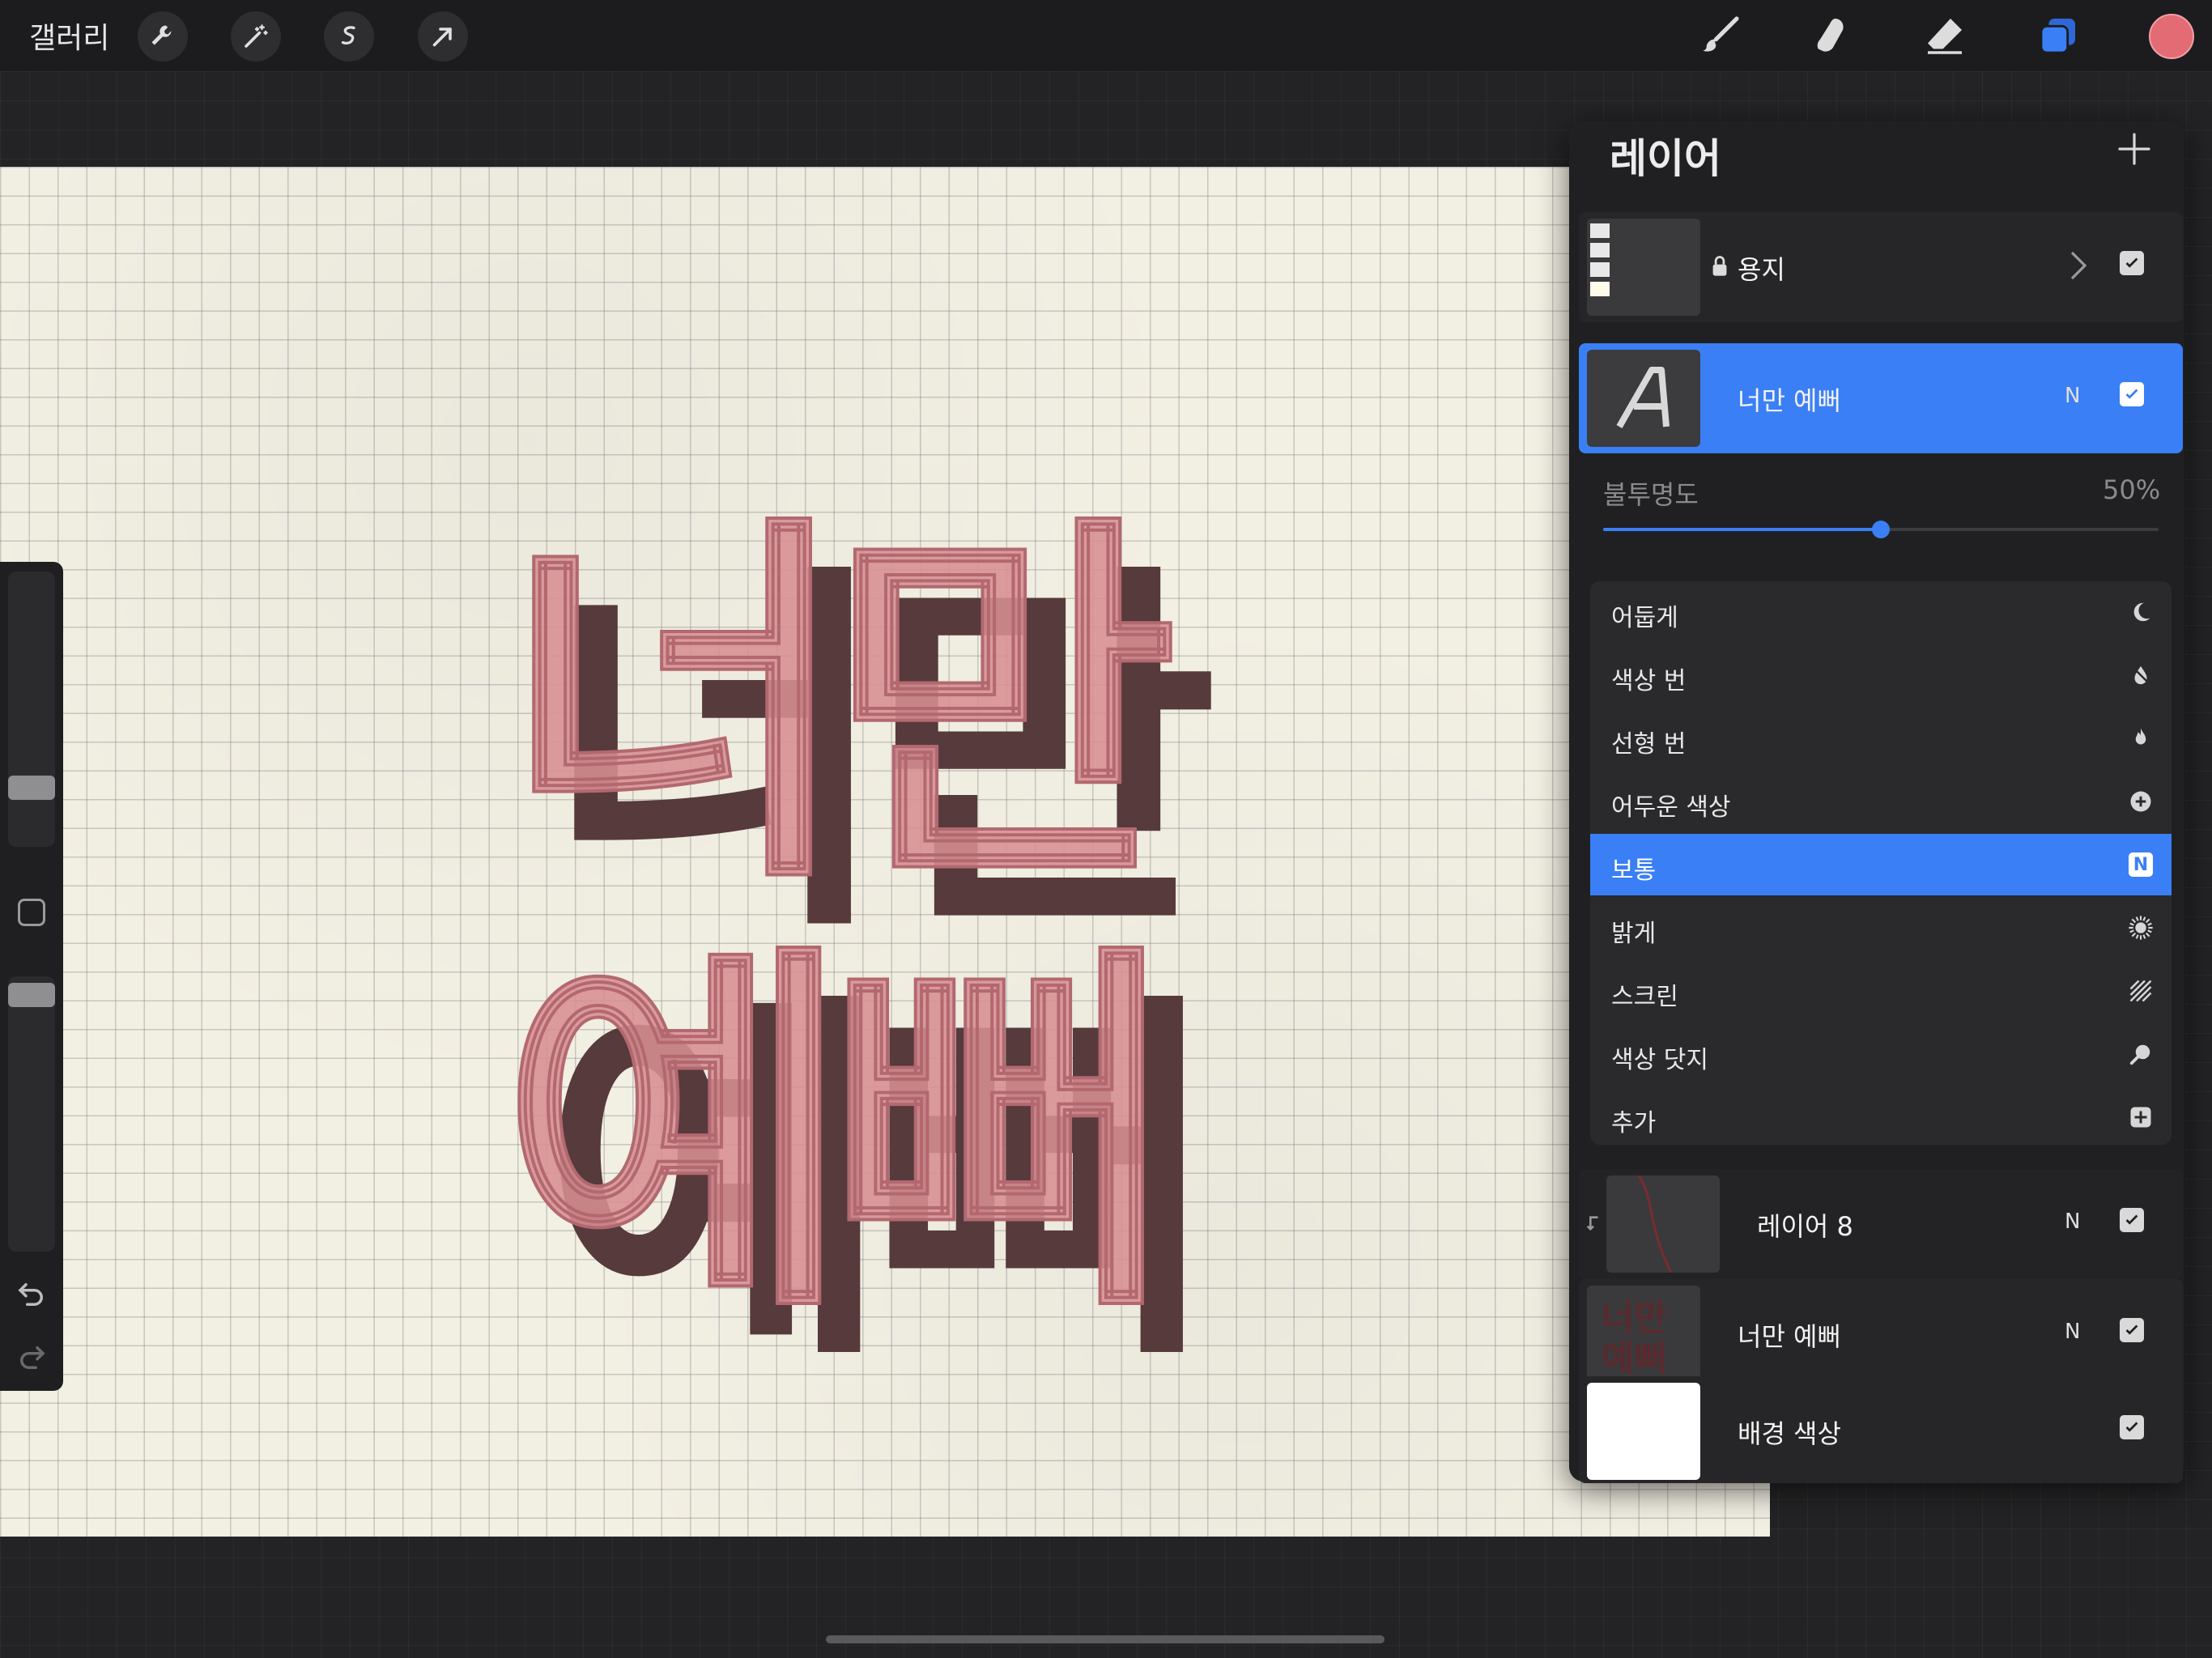  What do you see at coordinates (2140, 864) in the screenshot?
I see `normal-n-icon: N` at bounding box center [2140, 864].